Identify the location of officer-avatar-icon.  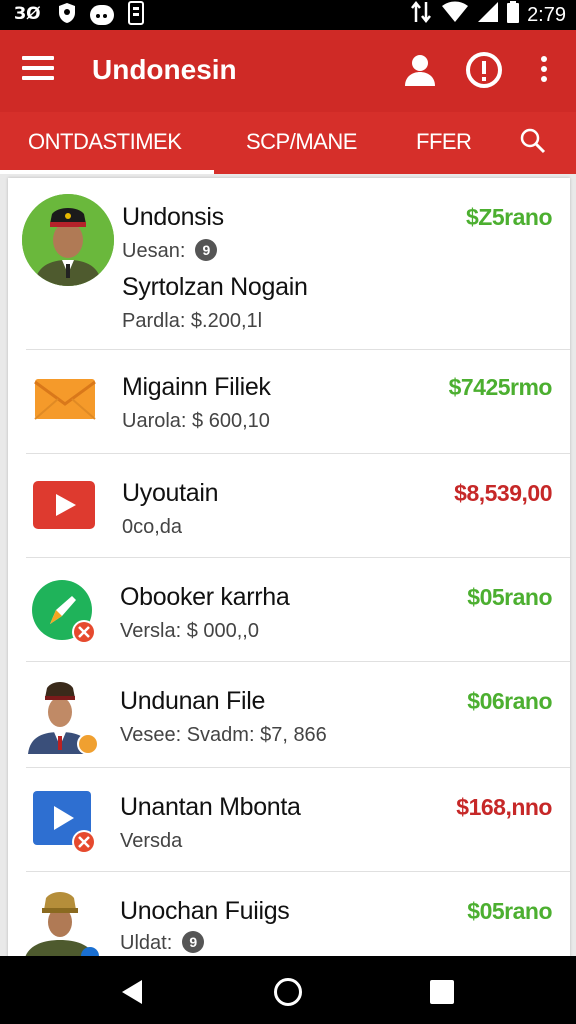
(63, 718).